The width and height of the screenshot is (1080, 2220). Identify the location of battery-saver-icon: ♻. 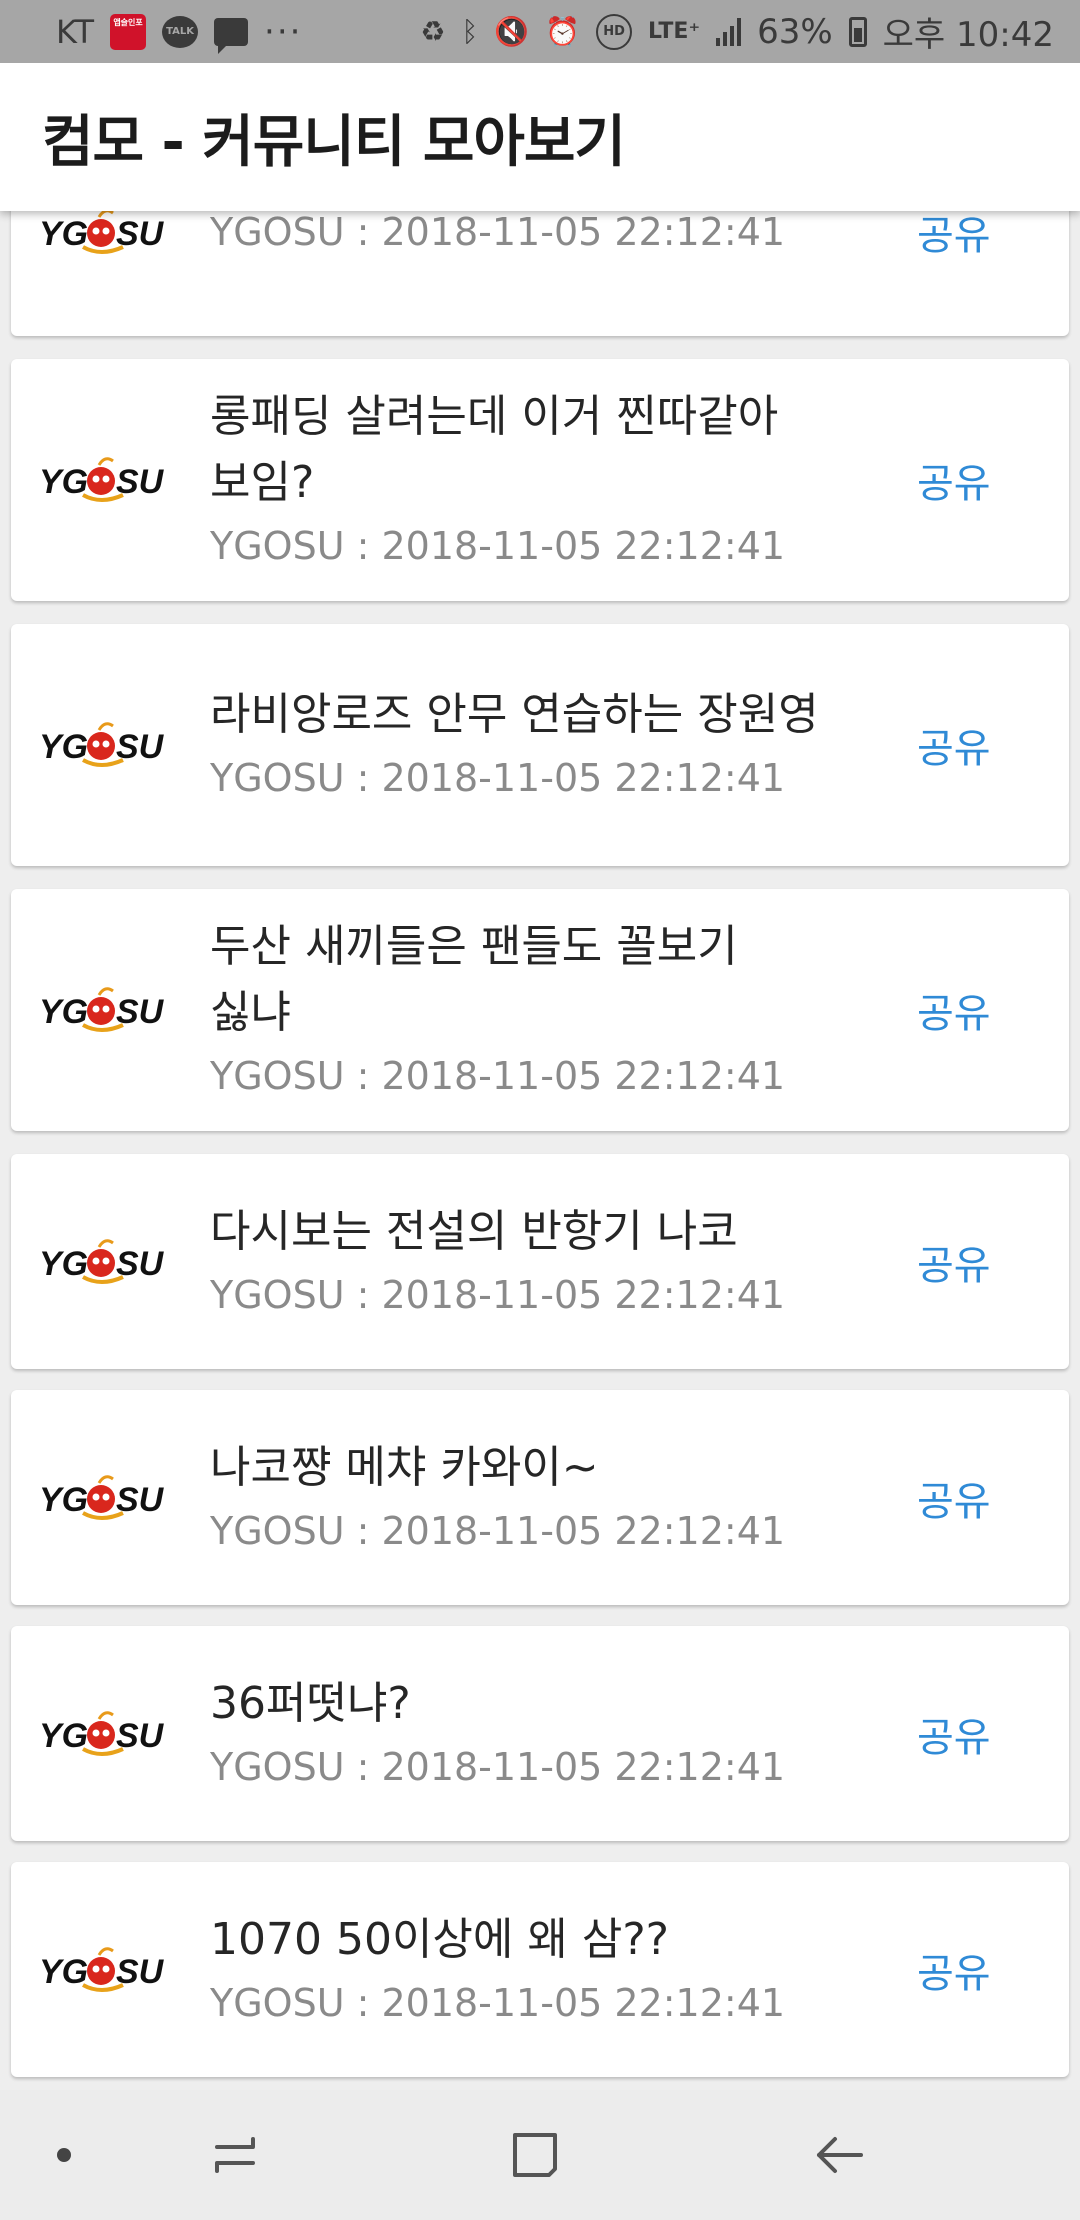
(433, 31).